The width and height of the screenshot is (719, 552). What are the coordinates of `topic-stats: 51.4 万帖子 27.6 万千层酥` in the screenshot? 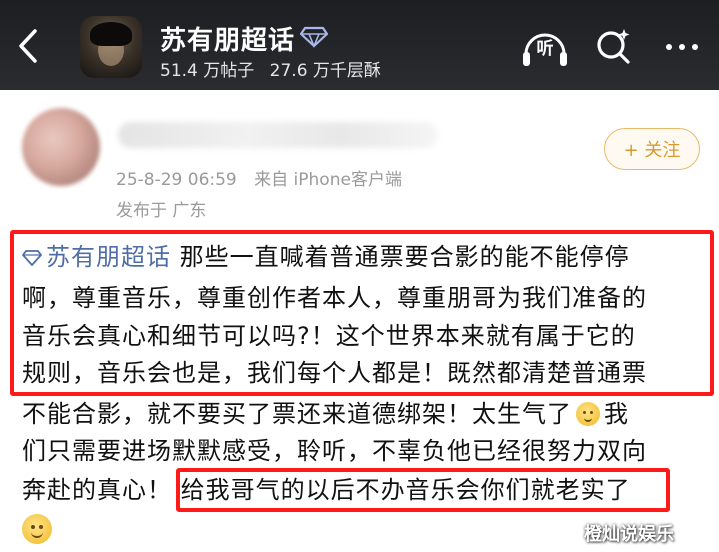 It's located at (275, 68).